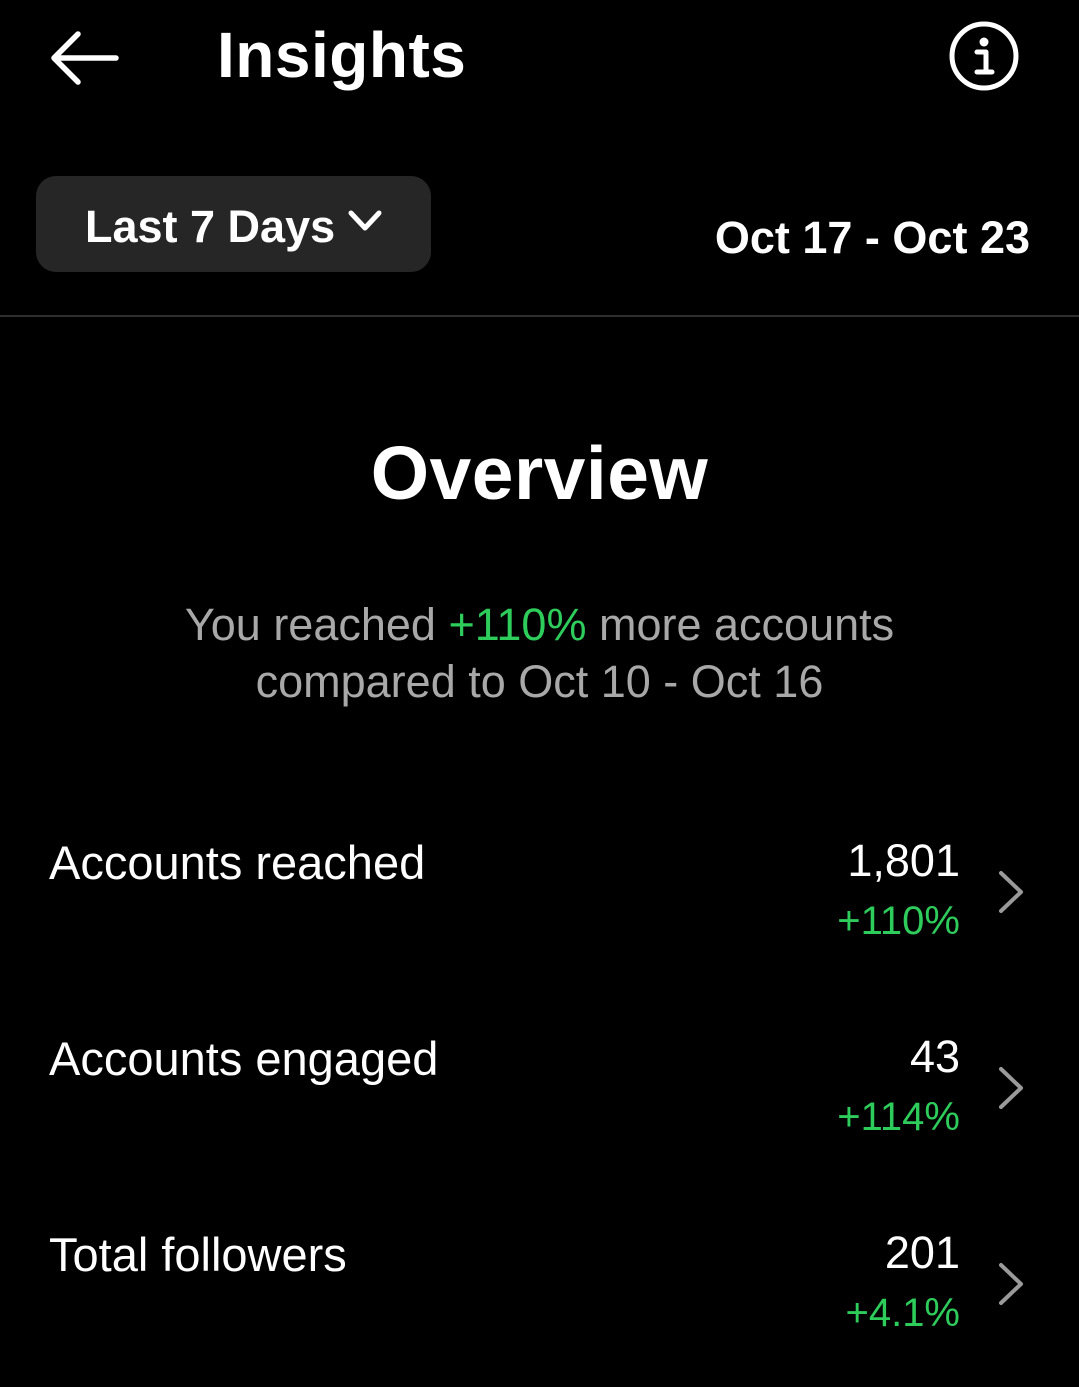 Image resolution: width=1079 pixels, height=1387 pixels. I want to click on metric-label: Accounts reached, so click(237, 862).